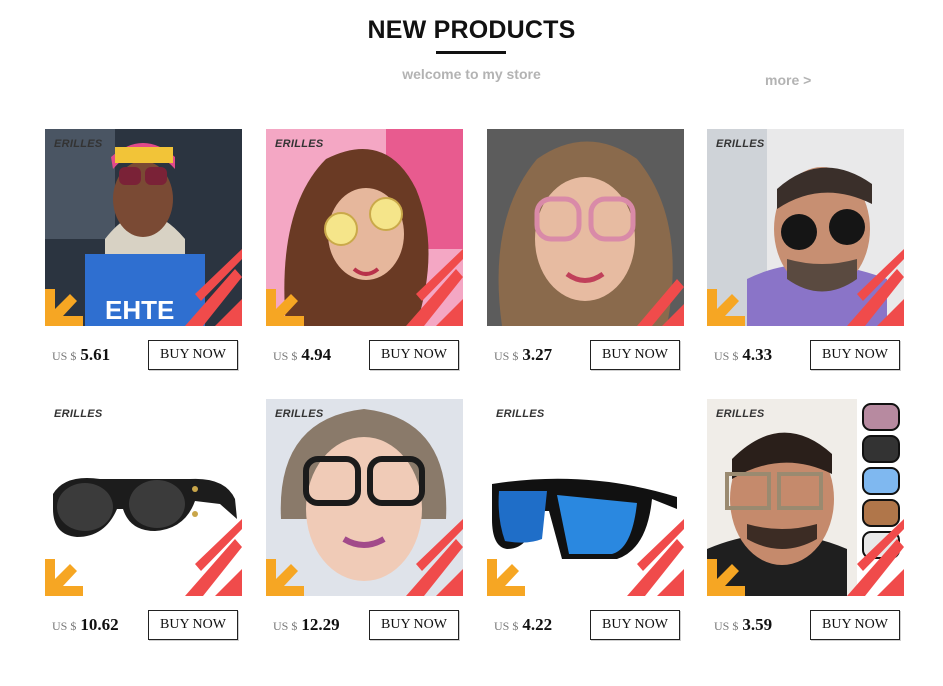  Describe the element at coordinates (95, 354) in the screenshot. I see `price-value: 5.61` at that location.